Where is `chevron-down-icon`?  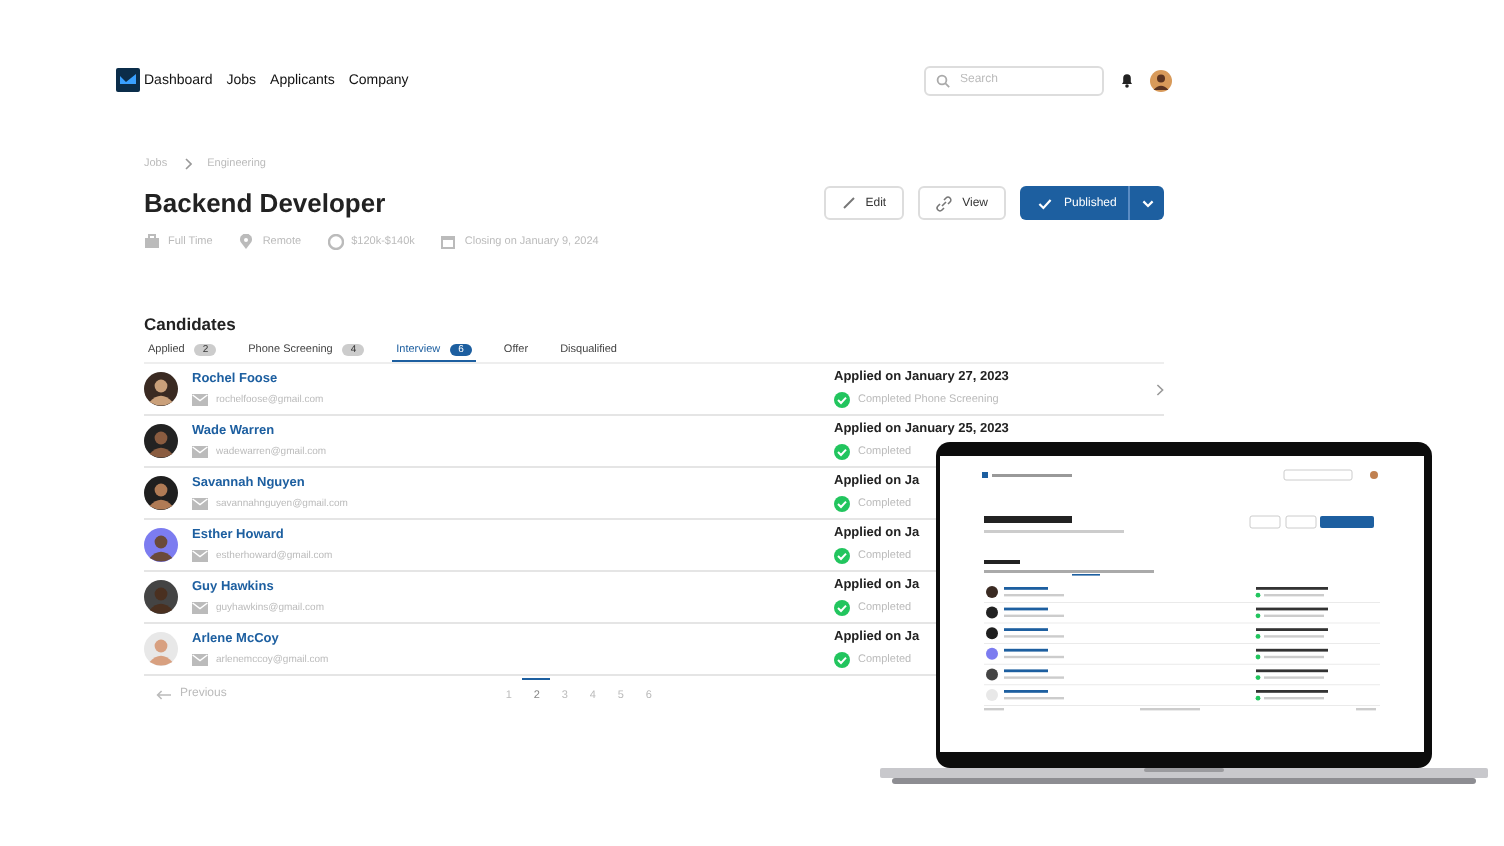
chevron-down-icon is located at coordinates (1147, 203).